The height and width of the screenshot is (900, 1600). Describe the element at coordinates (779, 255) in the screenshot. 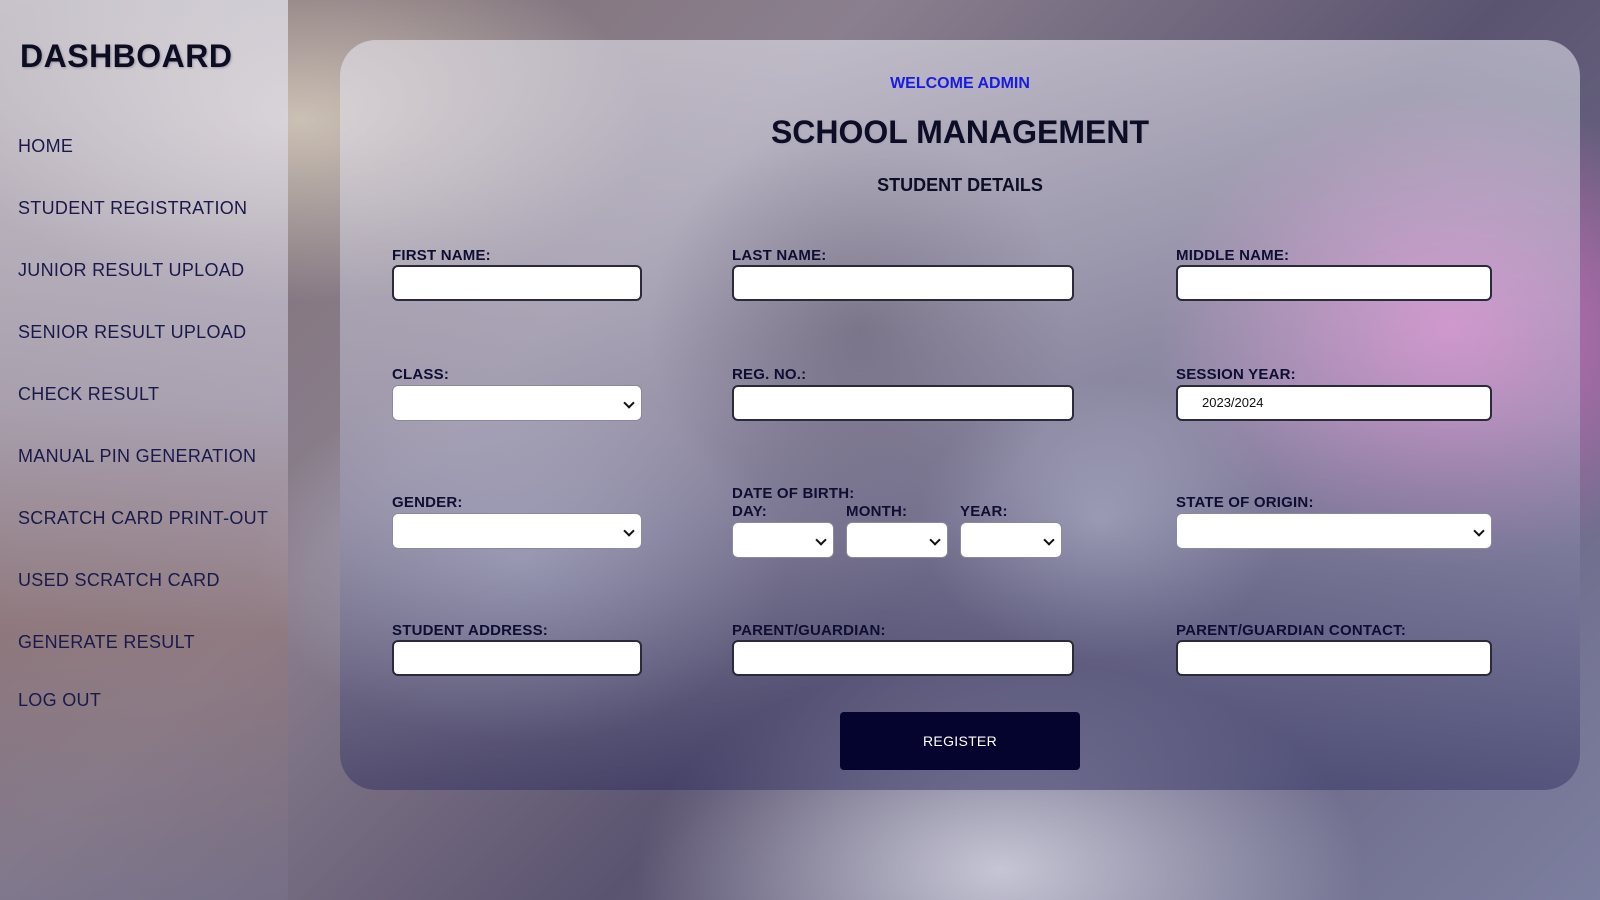

I see `last-name-label: LAST NAME:` at that location.